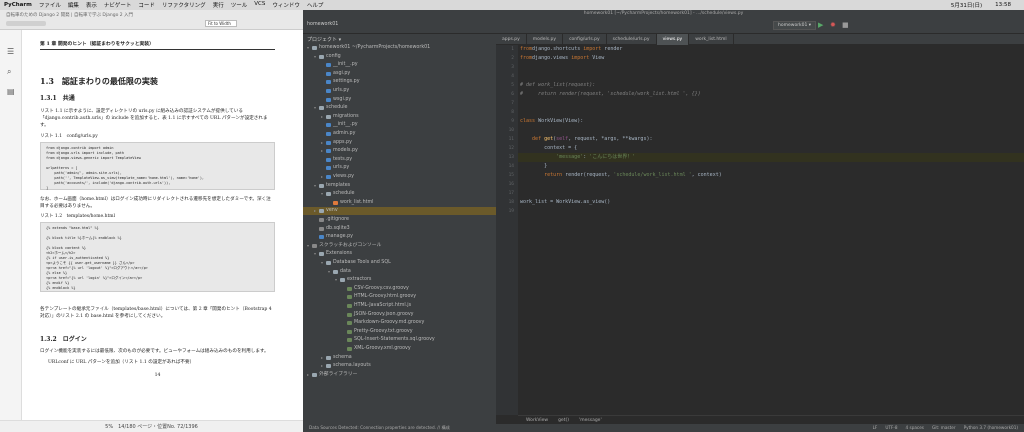 This screenshot has height=432, width=1024. Describe the element at coordinates (399, 332) in the screenshot. I see `tree-node: Pretty-Groovy.txt.groovy` at that location.